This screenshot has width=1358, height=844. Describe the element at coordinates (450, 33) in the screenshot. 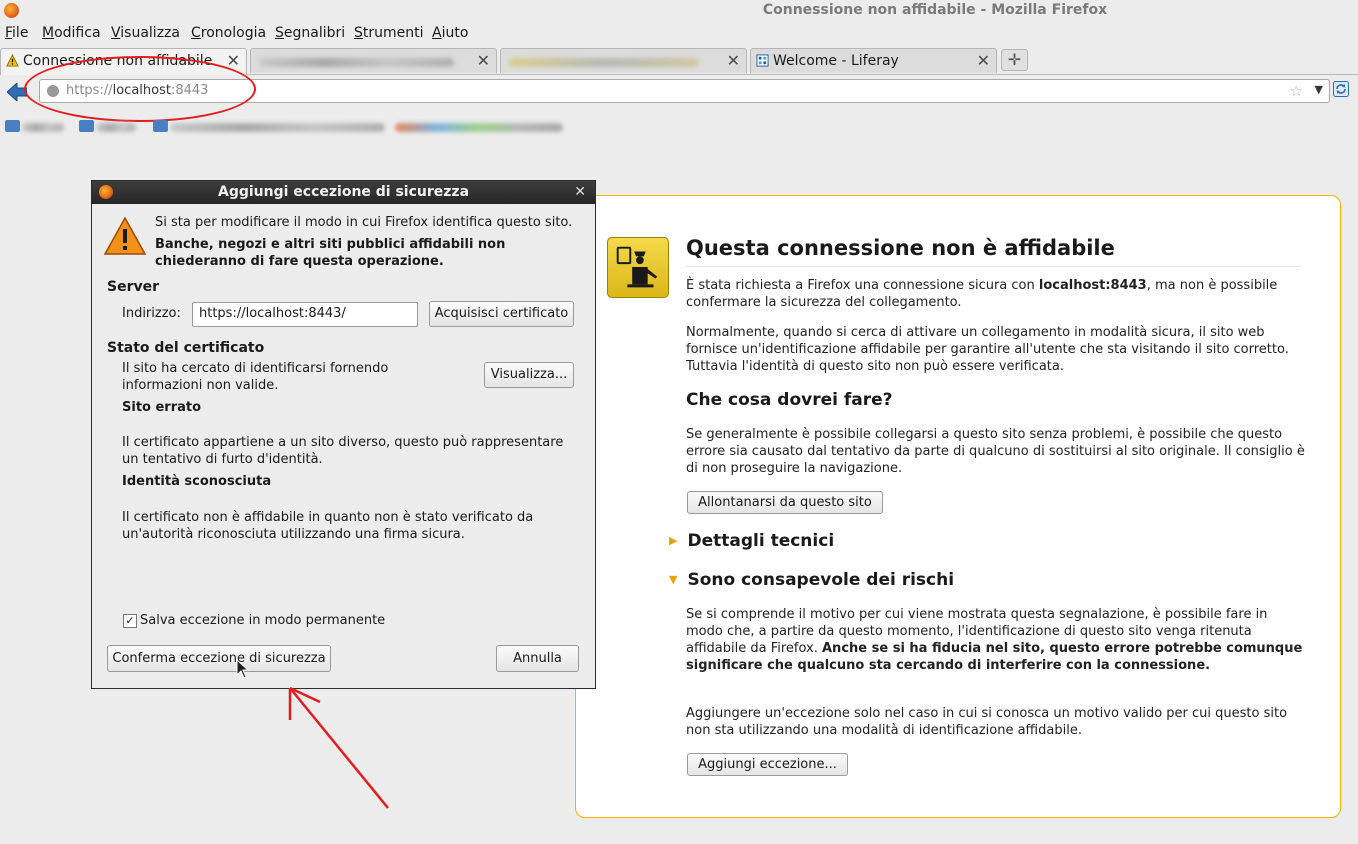

I see `menu-aiuto: Aiuto` at that location.